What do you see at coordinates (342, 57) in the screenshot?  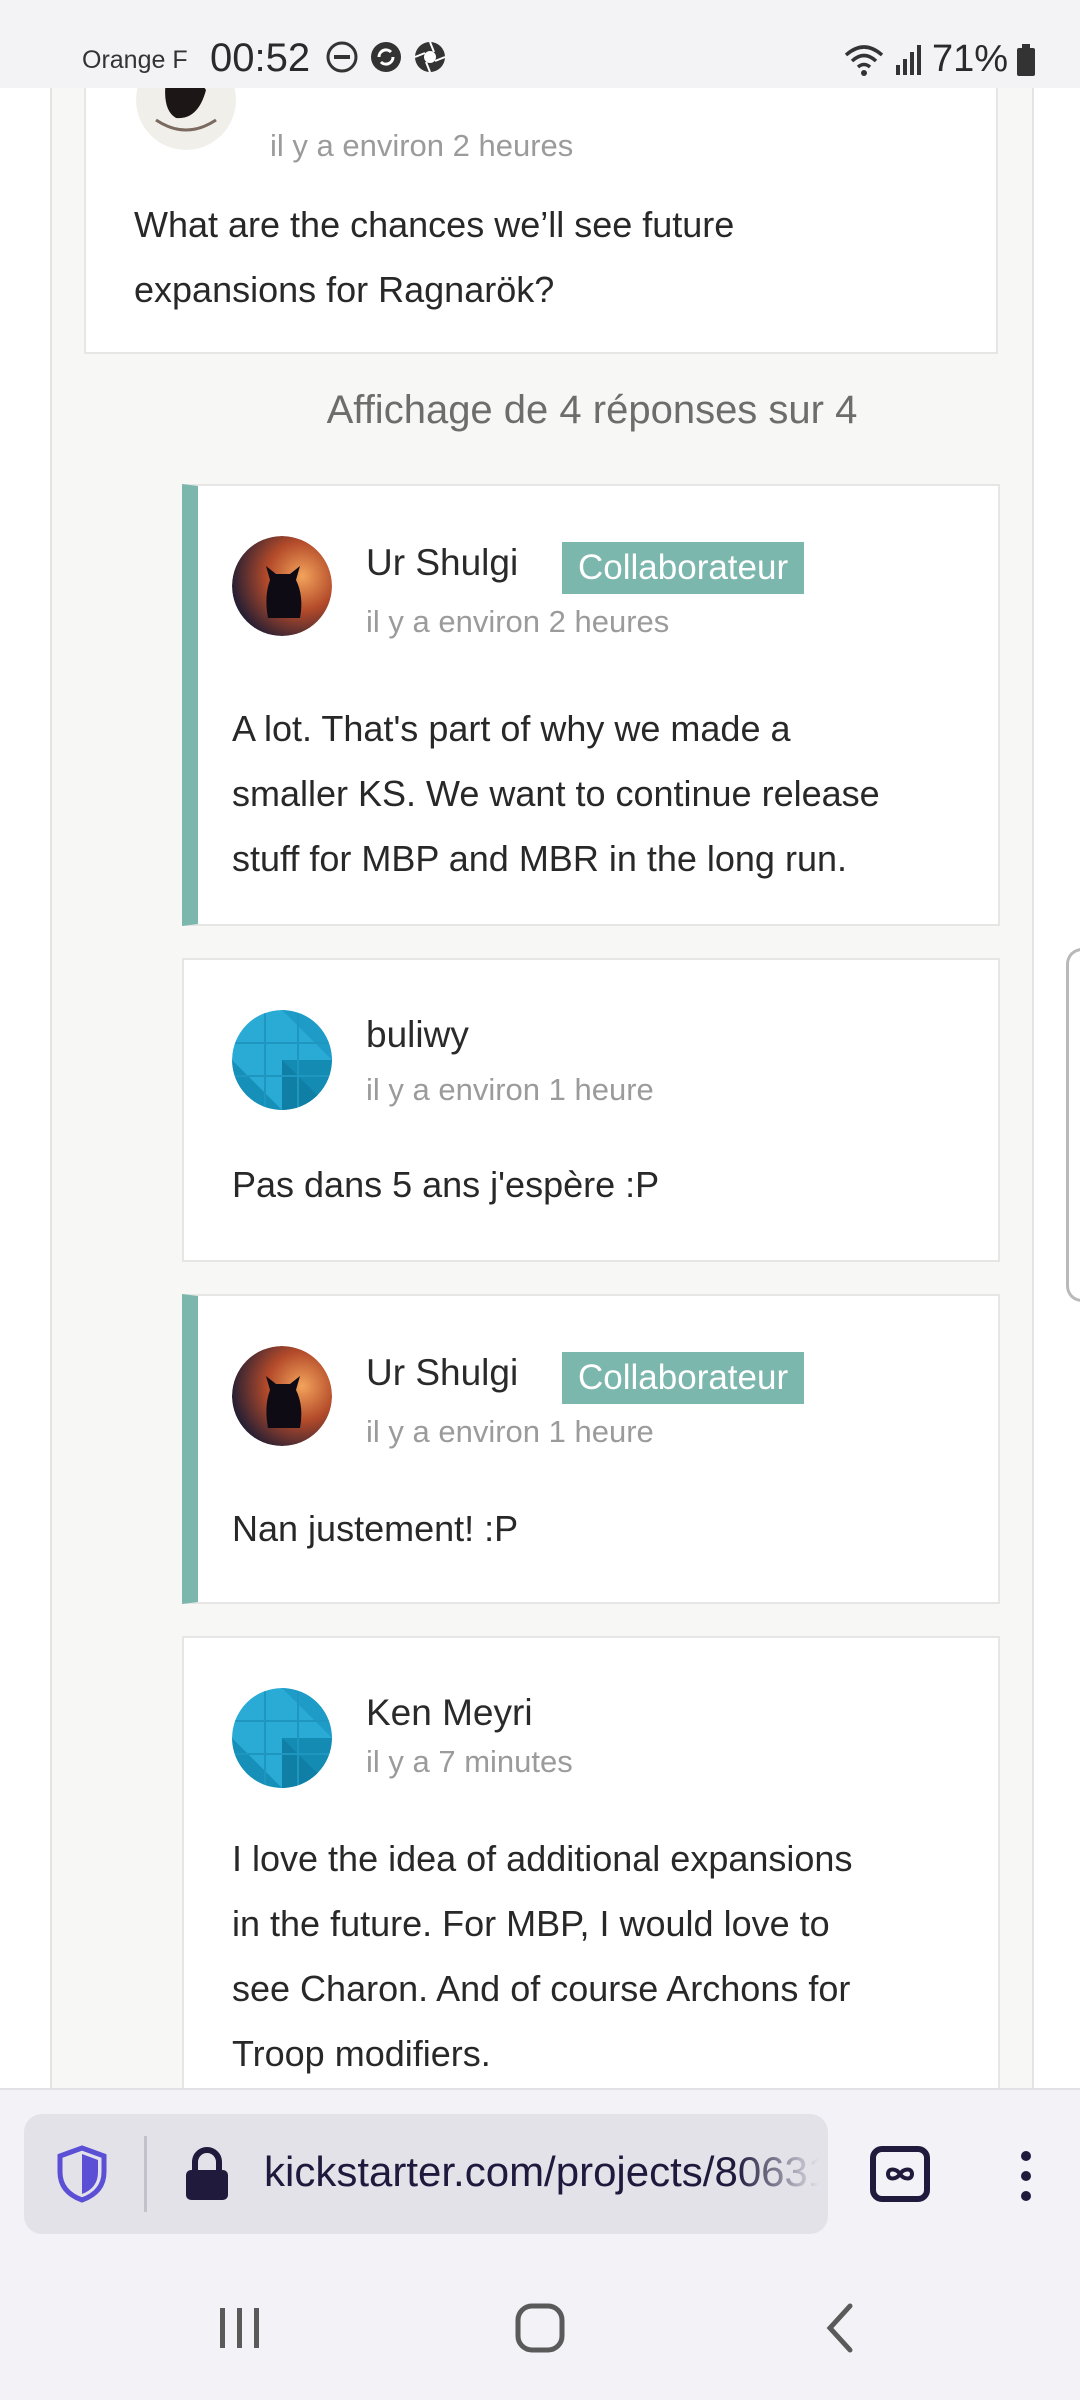 I see `dnd-icon` at bounding box center [342, 57].